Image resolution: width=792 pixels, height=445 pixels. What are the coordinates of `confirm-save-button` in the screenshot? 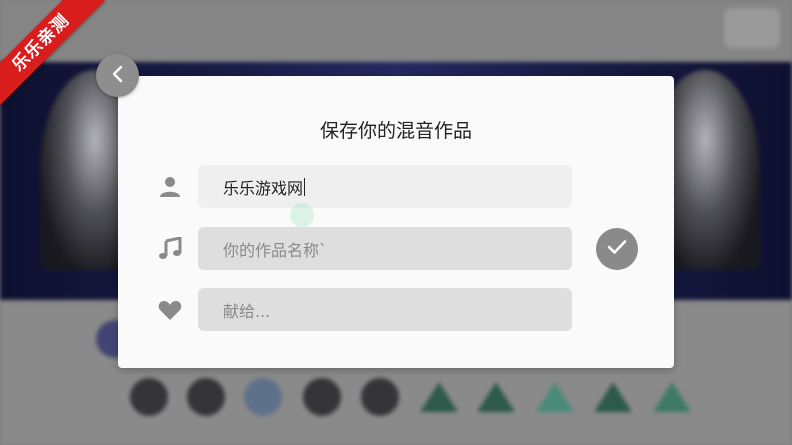 It's located at (617, 249).